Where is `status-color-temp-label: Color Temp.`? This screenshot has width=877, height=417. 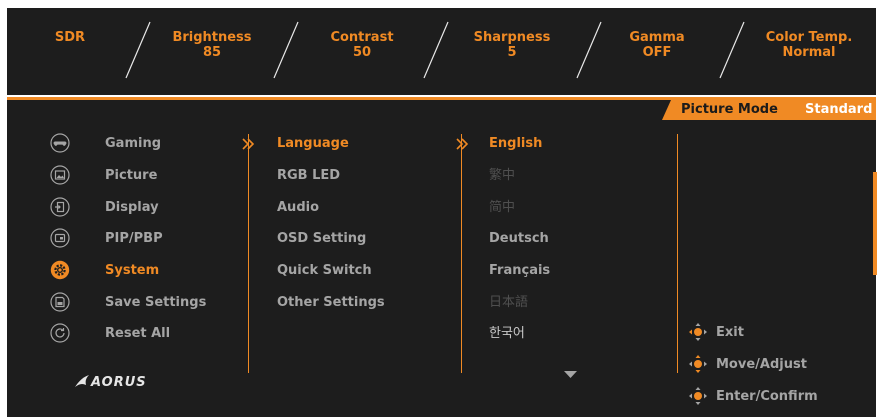 status-color-temp-label: Color Temp. is located at coordinates (809, 37).